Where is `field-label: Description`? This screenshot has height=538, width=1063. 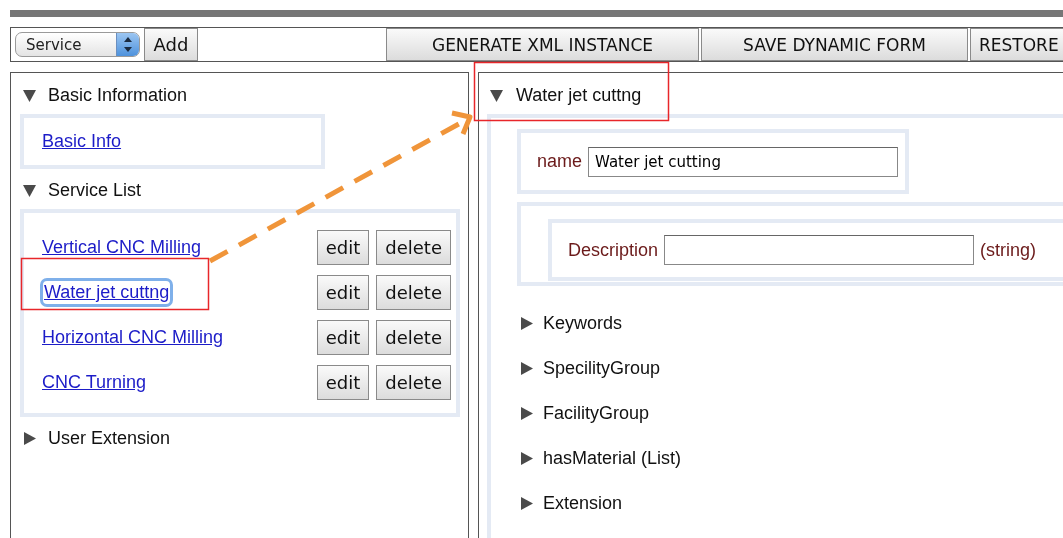 field-label: Description is located at coordinates (613, 250).